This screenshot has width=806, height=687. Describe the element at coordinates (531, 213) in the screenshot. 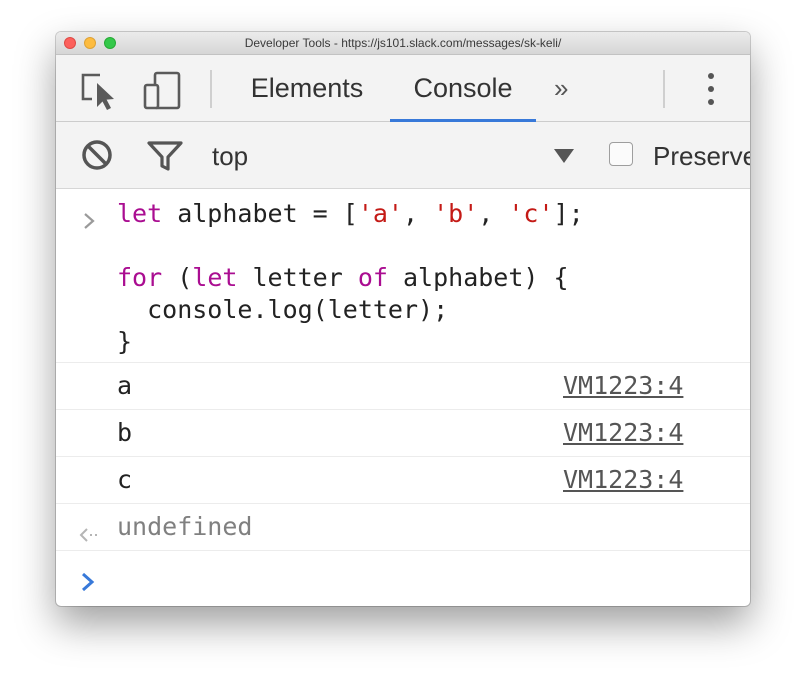

I see `code-string: 'c'` at that location.